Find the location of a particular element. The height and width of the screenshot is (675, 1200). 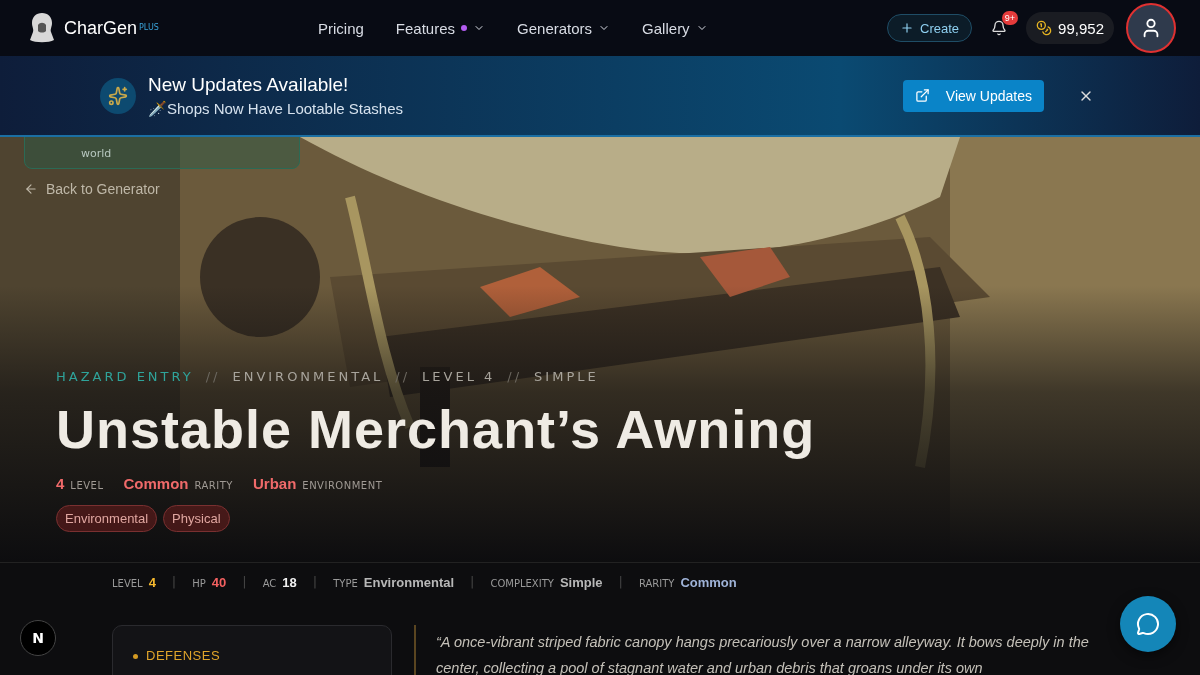

nav-link: Pricing is located at coordinates (341, 28).